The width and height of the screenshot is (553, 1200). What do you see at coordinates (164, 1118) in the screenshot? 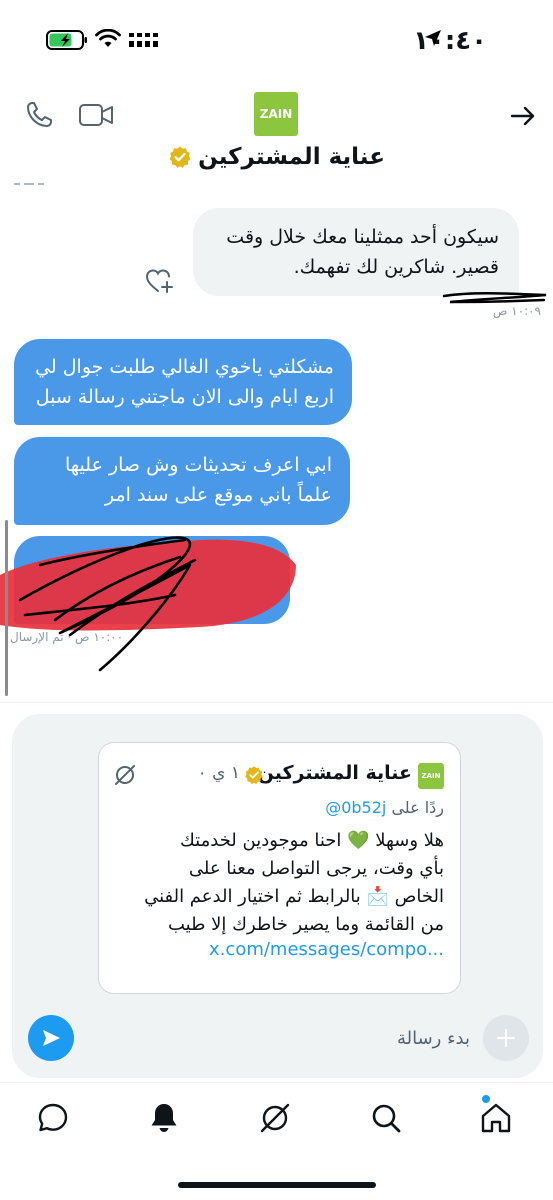
I see `notifications-icon` at bounding box center [164, 1118].